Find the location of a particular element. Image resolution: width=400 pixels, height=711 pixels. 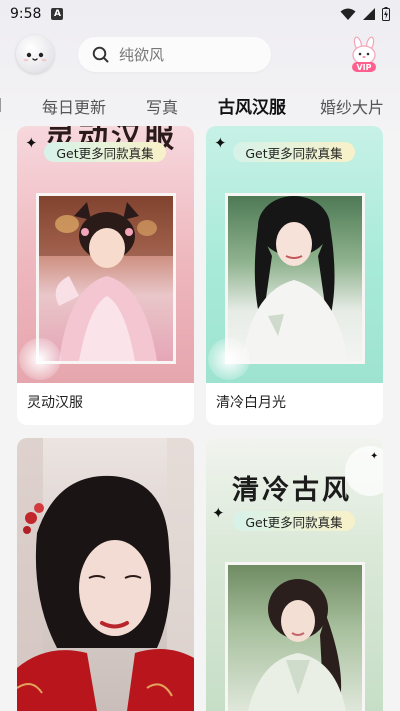

signal-icon is located at coordinates (369, 14).